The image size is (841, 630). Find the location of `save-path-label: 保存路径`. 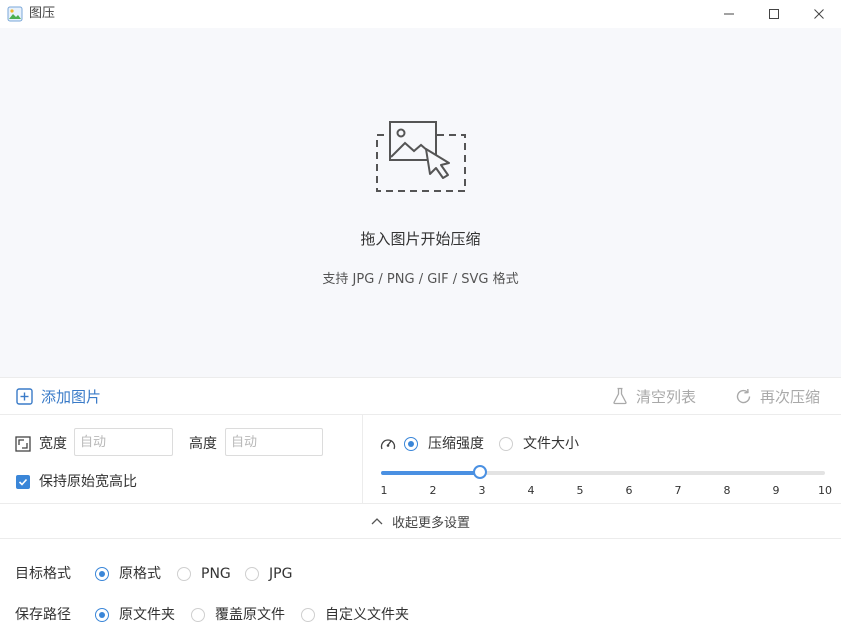

save-path-label: 保存路径 is located at coordinates (43, 615).